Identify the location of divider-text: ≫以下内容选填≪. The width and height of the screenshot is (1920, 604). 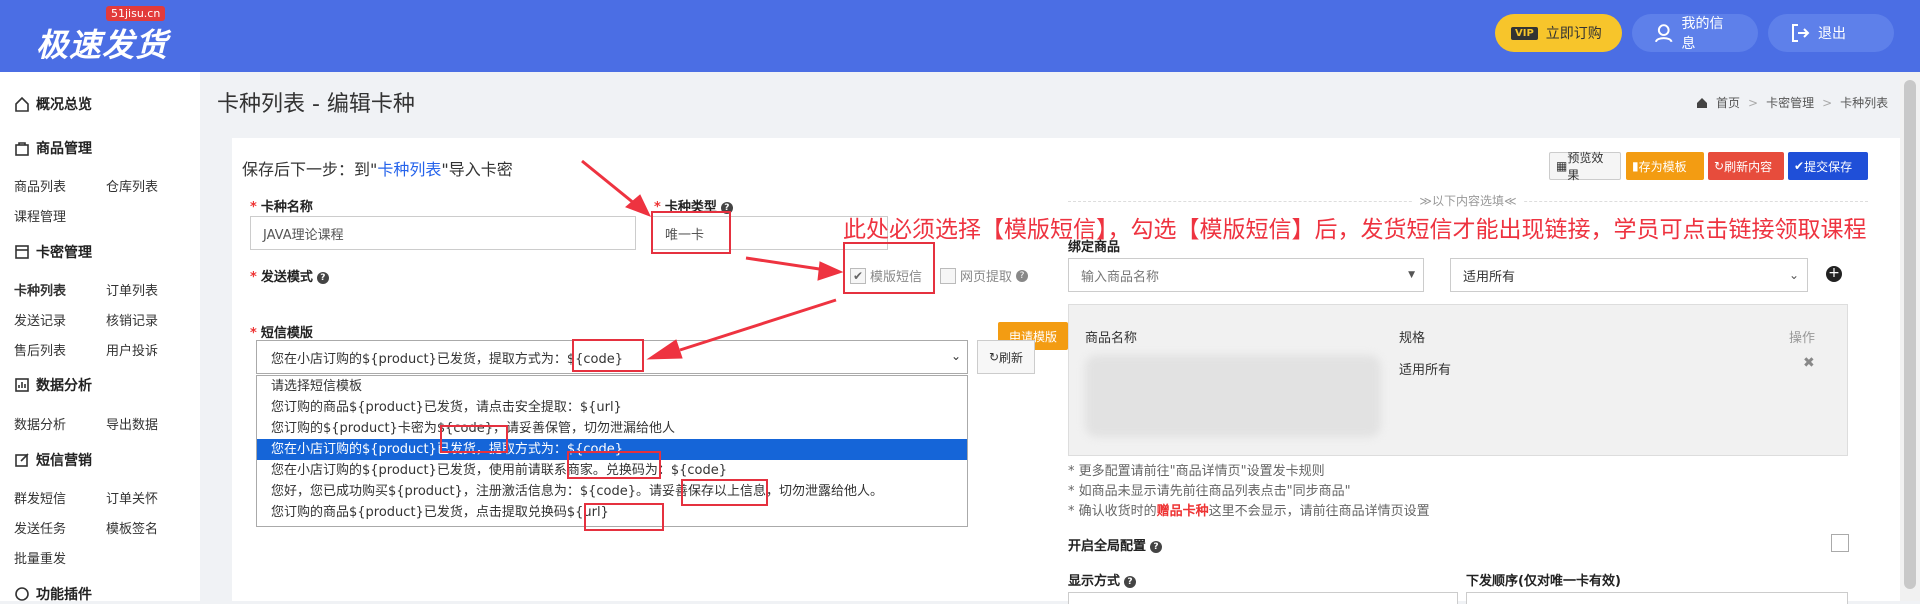
(1468, 201).